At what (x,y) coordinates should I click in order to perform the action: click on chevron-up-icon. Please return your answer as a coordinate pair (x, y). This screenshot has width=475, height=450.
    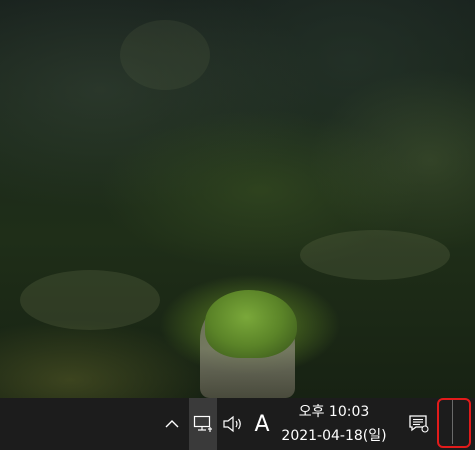
    Looking at the image, I should click on (172, 424).